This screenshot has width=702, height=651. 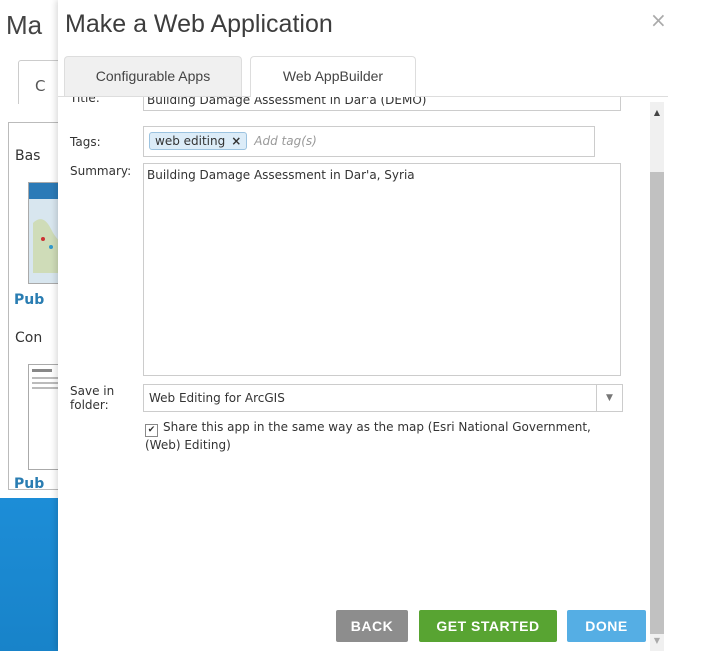 What do you see at coordinates (190, 141) in the screenshot?
I see `tag-chip-label: web editing` at bounding box center [190, 141].